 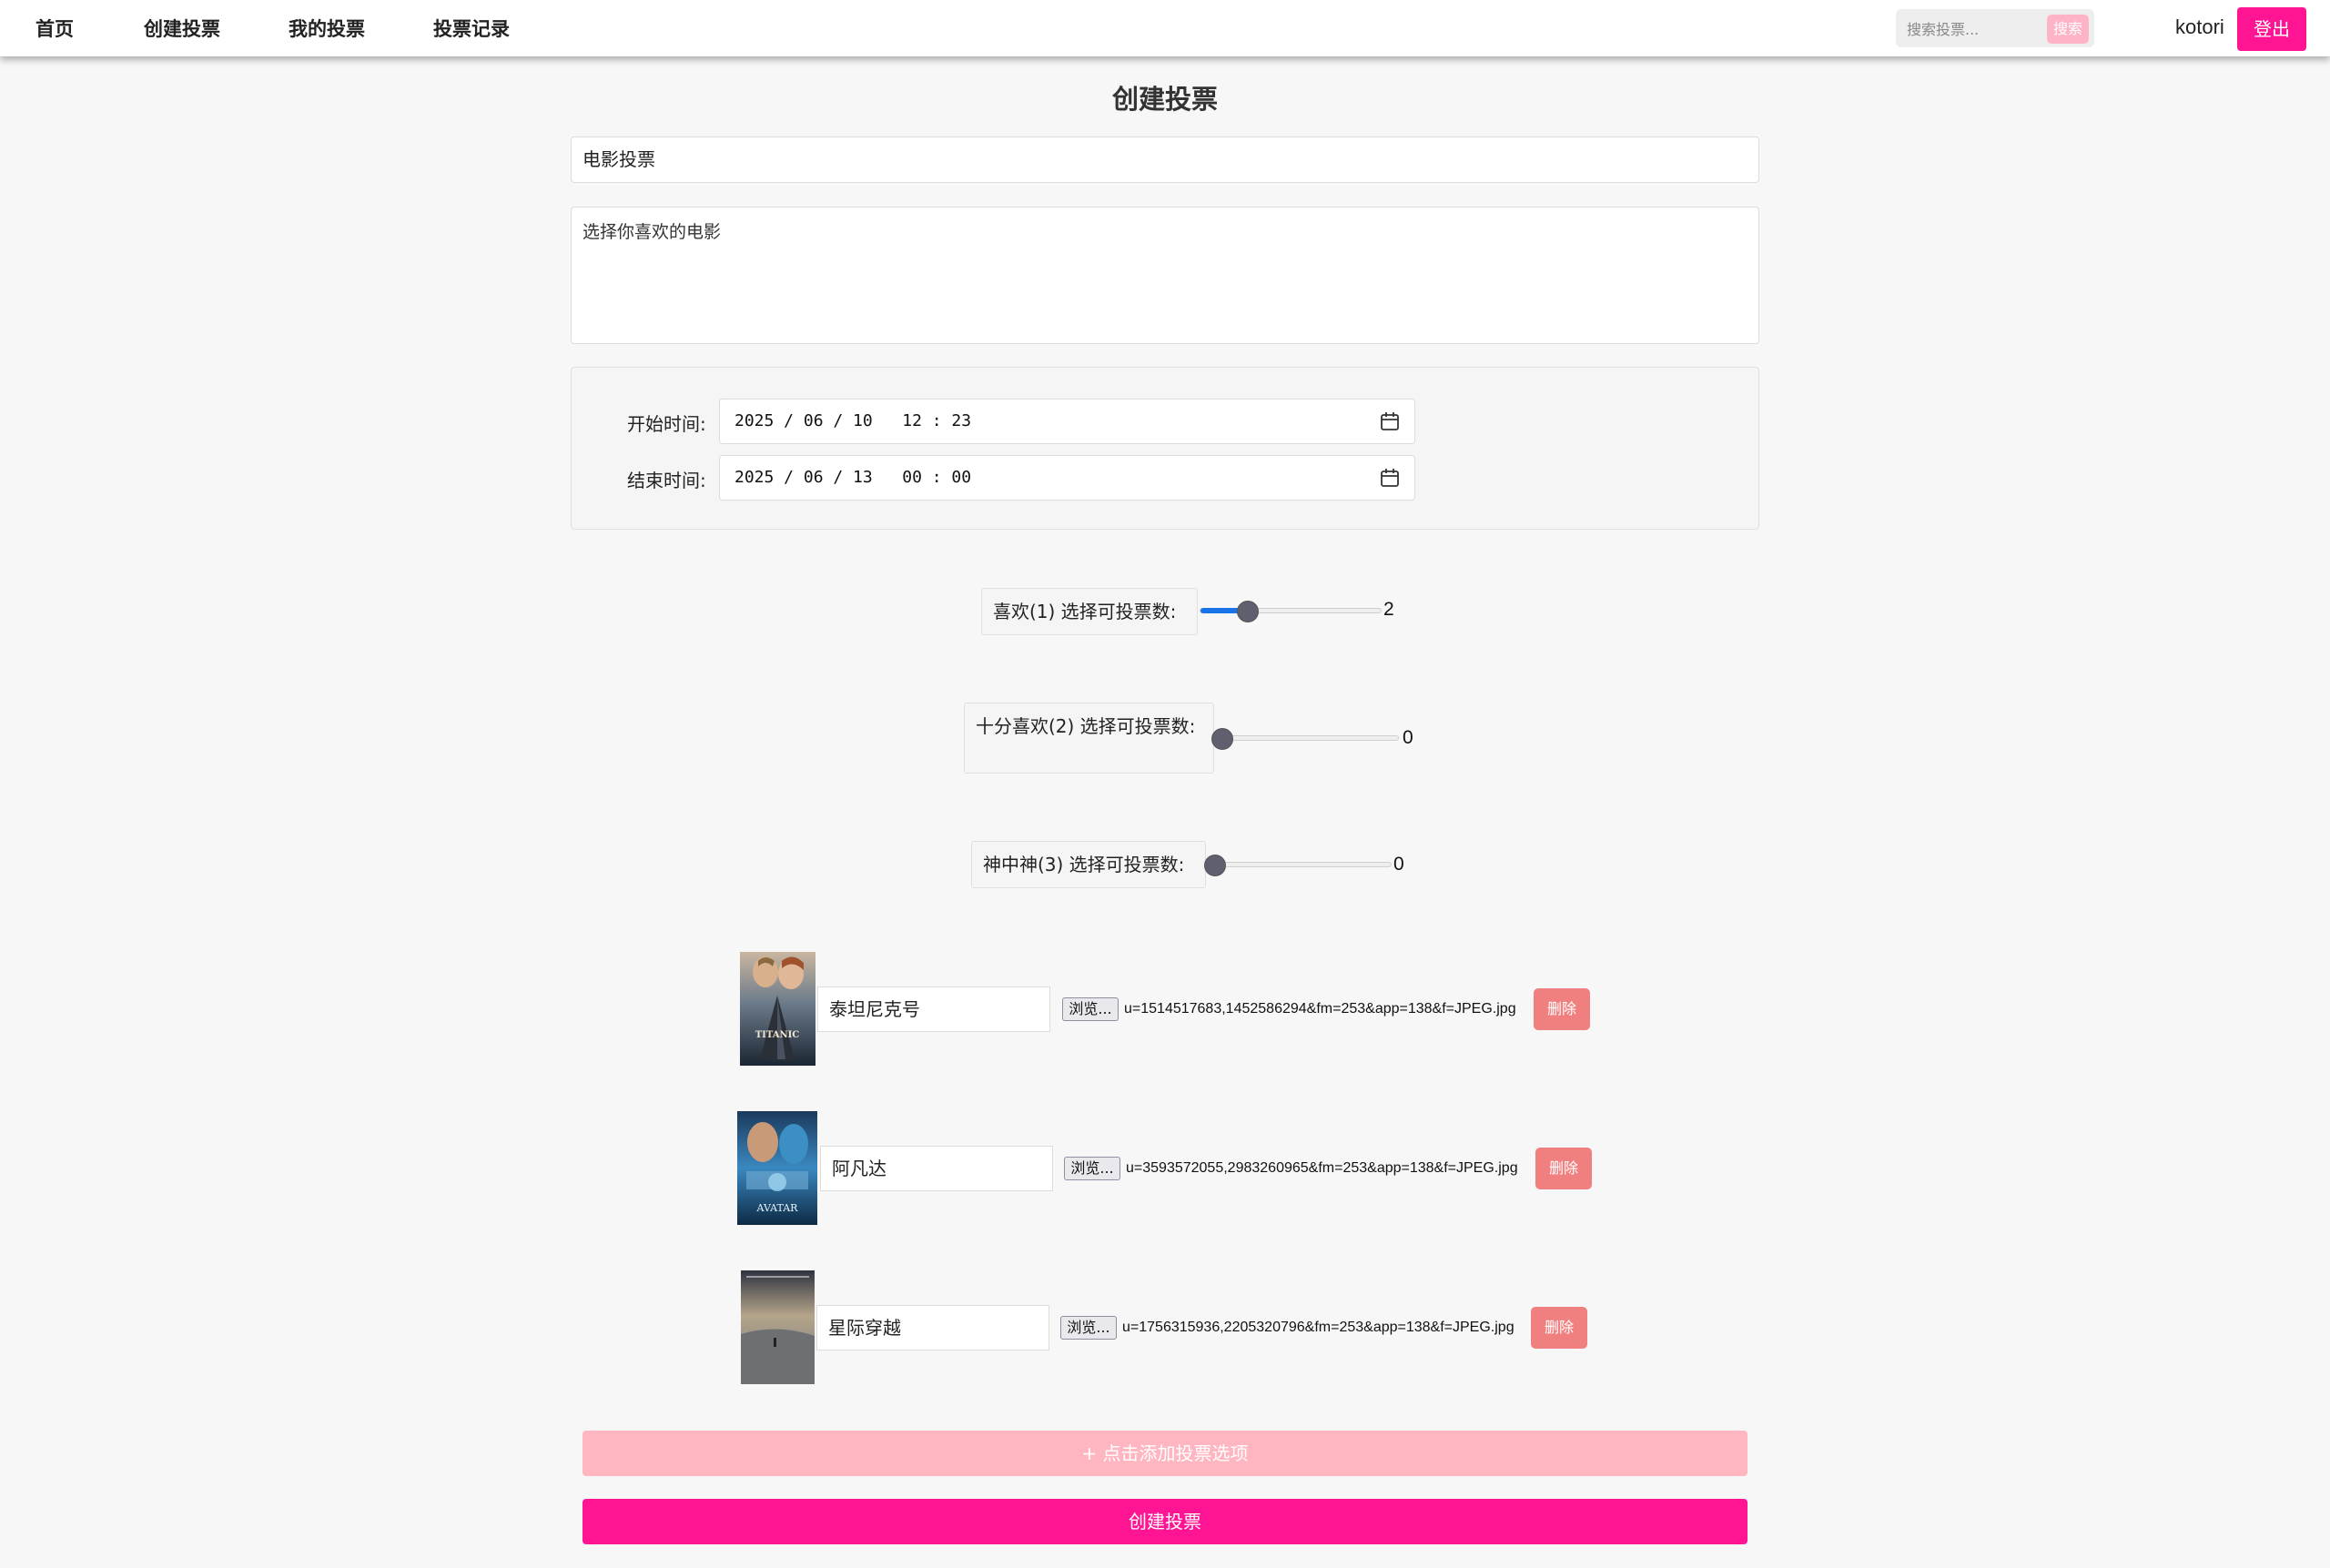 I want to click on nav-home: 首页, so click(x=54, y=28).